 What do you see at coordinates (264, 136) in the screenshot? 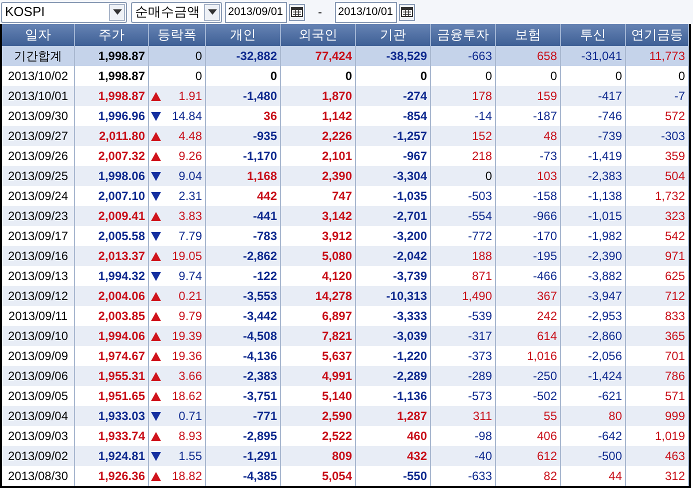
I see `table-cell-text: -935` at bounding box center [264, 136].